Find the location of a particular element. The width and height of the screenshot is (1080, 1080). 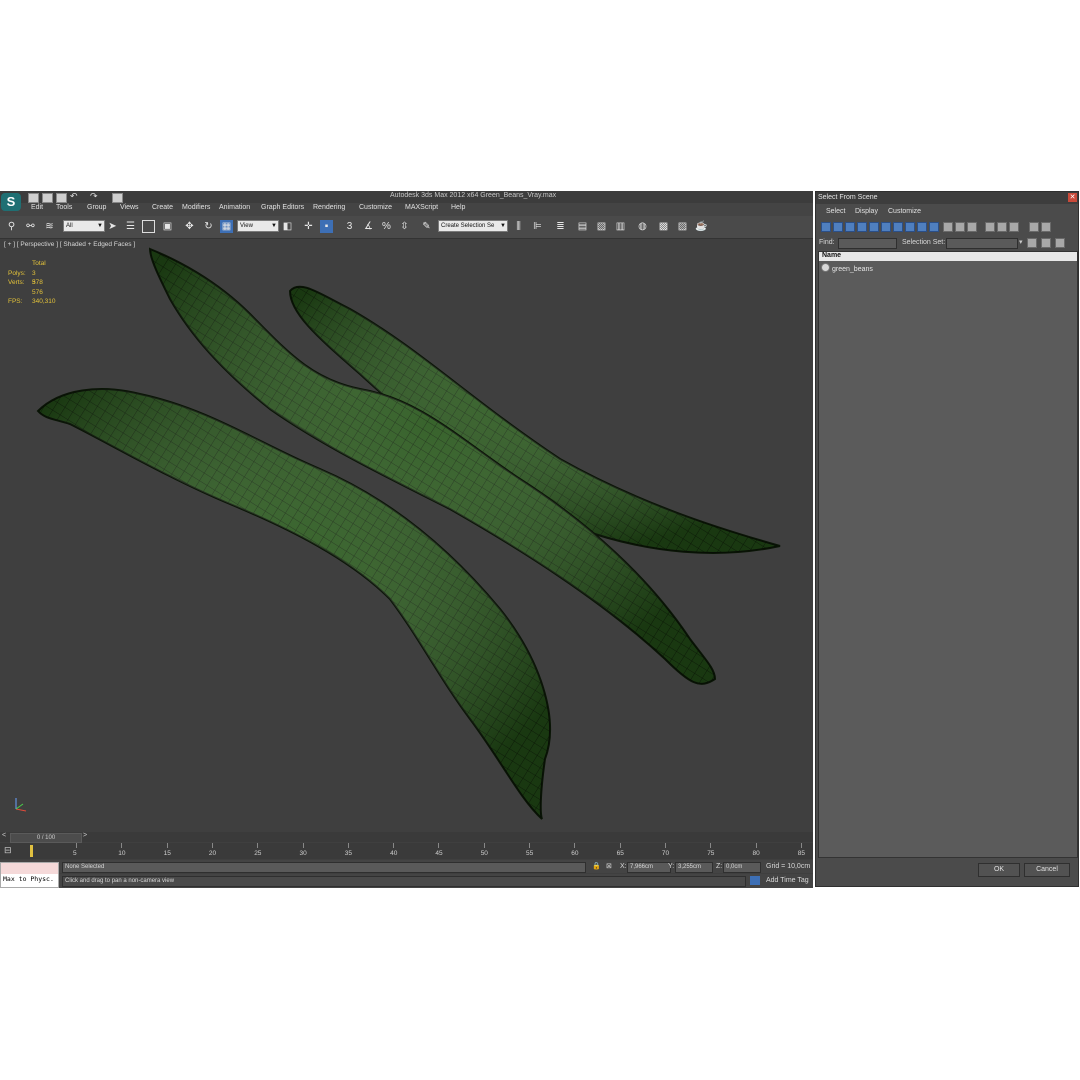

maxscript-listener: Max to Physc. is located at coordinates (29, 875).